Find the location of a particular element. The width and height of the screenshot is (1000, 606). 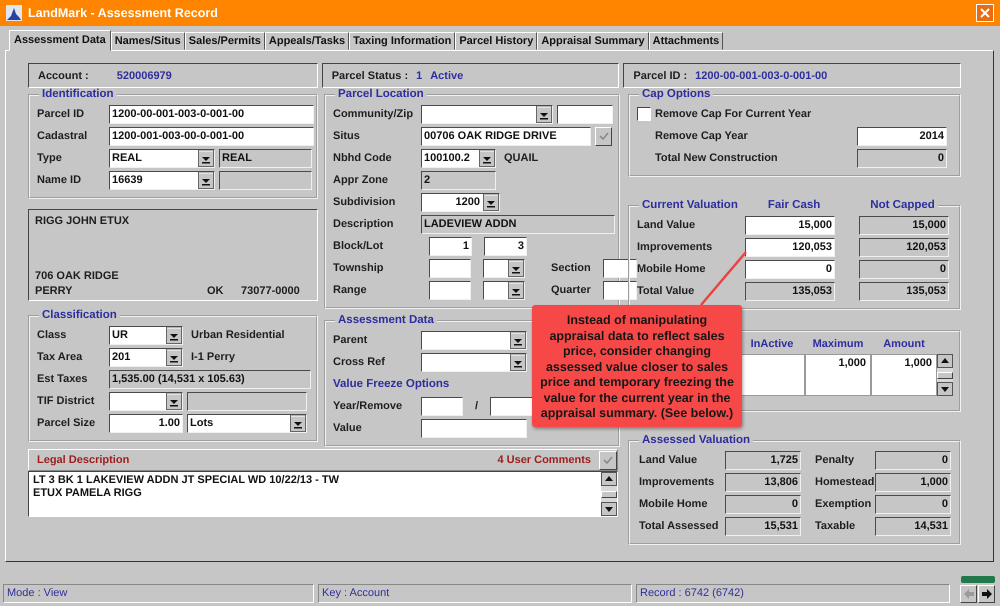

comments-link: 4 User Comments is located at coordinates (544, 460).